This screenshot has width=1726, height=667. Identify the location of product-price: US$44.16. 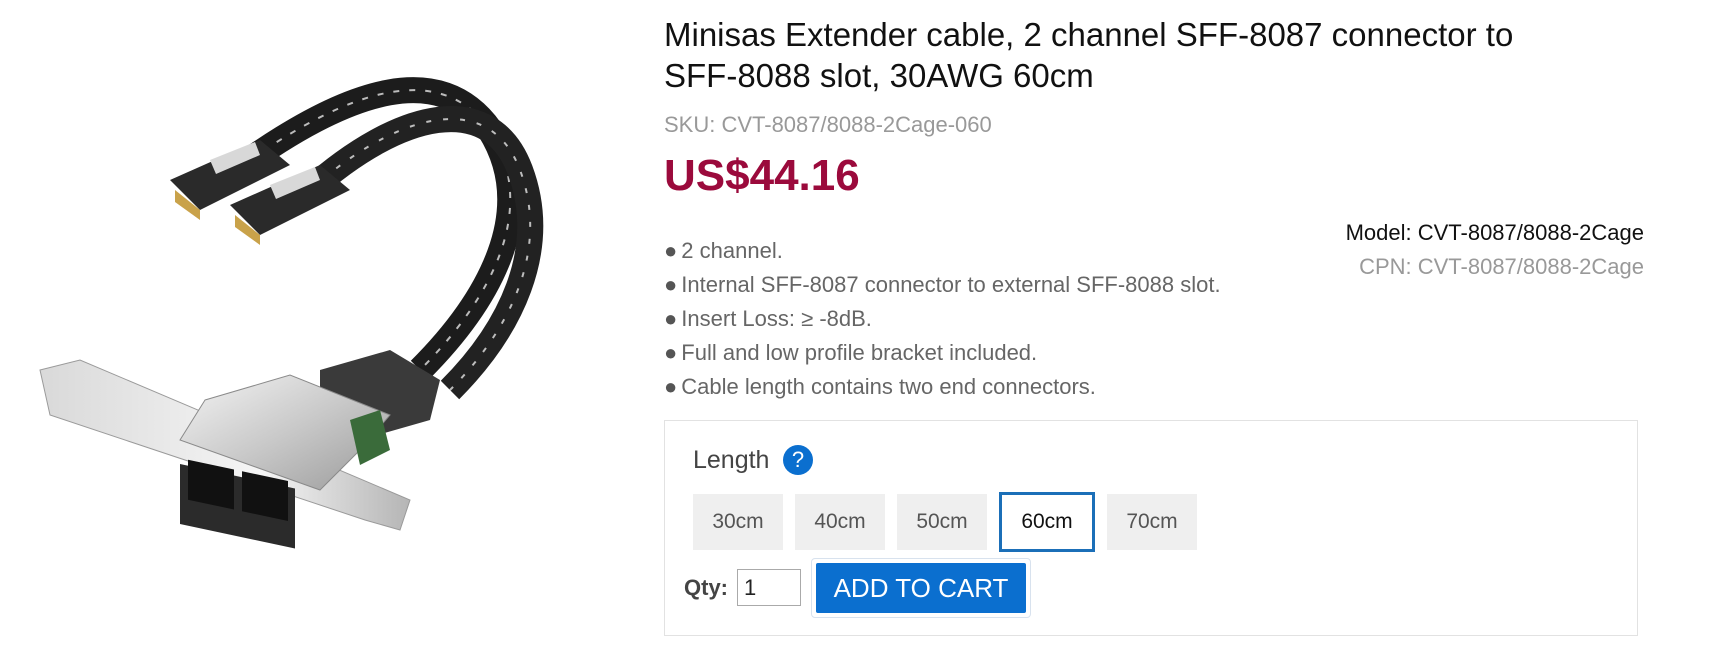
(762, 175).